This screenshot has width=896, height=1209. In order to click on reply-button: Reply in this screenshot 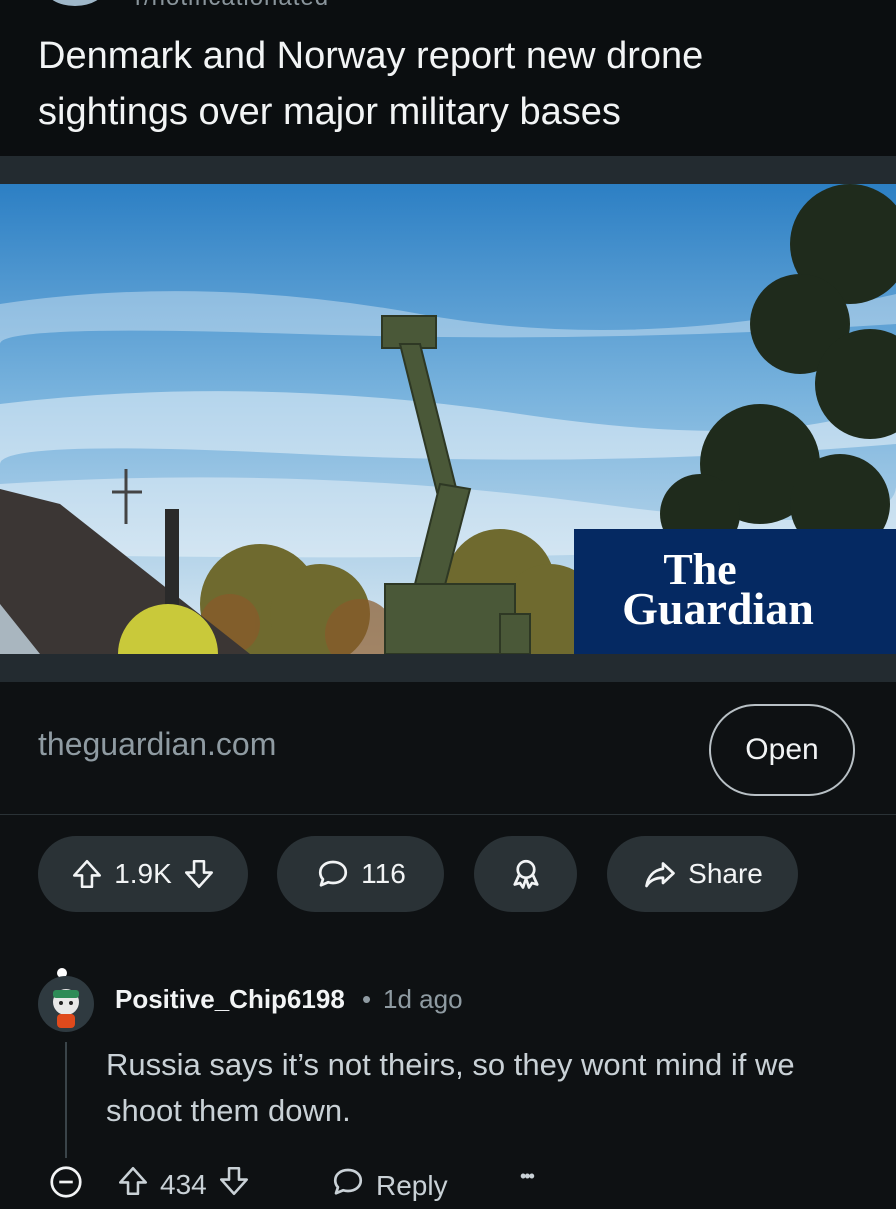, I will do `click(389, 1185)`.